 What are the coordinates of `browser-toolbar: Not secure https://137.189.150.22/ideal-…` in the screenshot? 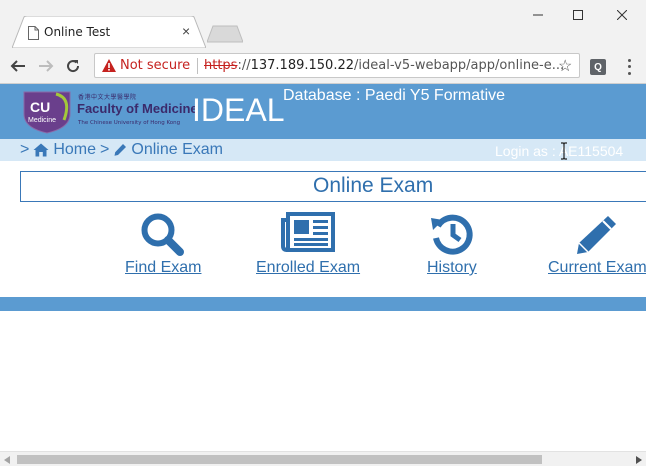 It's located at (323, 66).